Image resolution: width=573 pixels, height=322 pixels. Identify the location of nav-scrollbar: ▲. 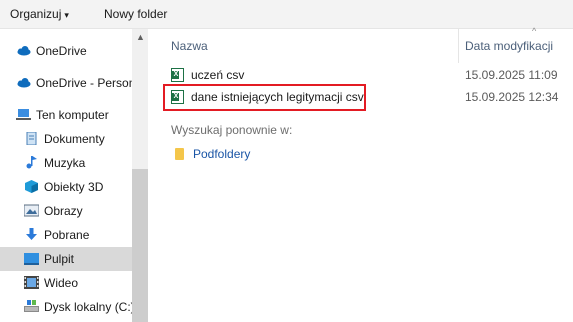
(140, 175).